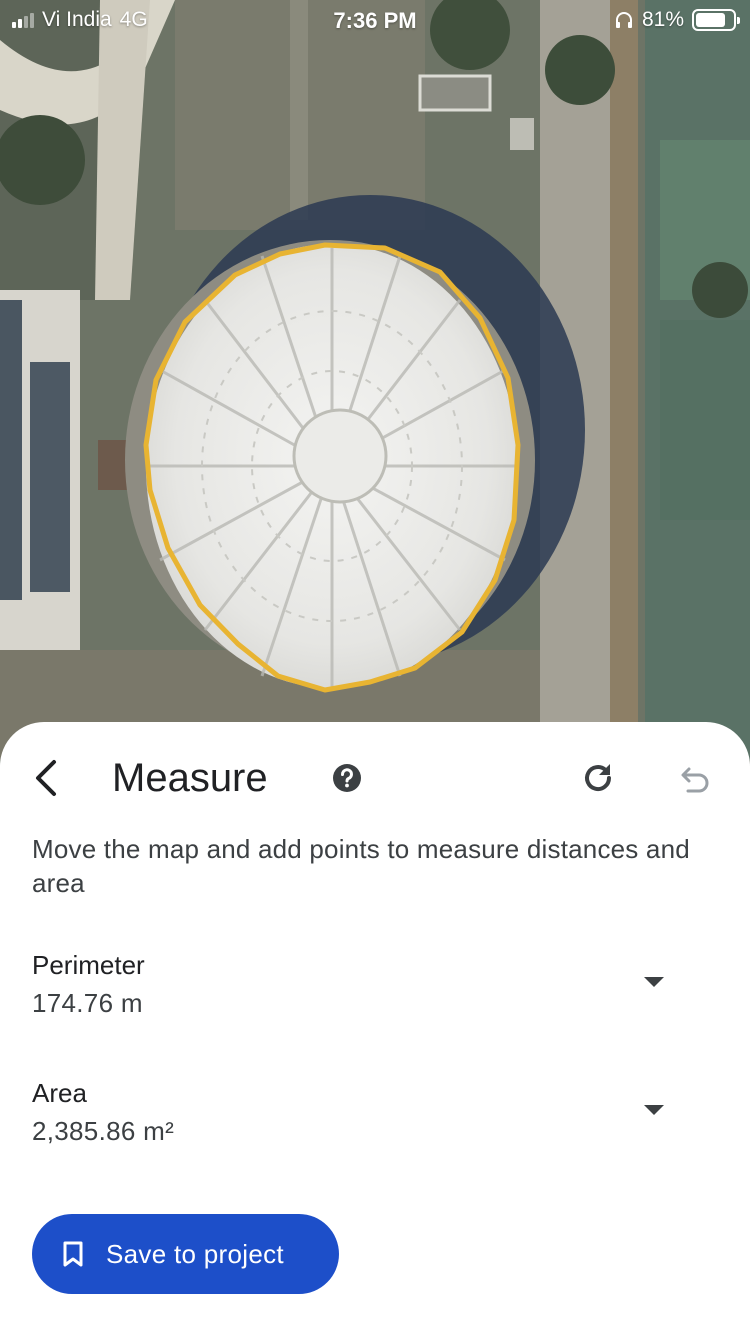 The height and width of the screenshot is (1334, 750). I want to click on panel-header: Measure, so click(375, 778).